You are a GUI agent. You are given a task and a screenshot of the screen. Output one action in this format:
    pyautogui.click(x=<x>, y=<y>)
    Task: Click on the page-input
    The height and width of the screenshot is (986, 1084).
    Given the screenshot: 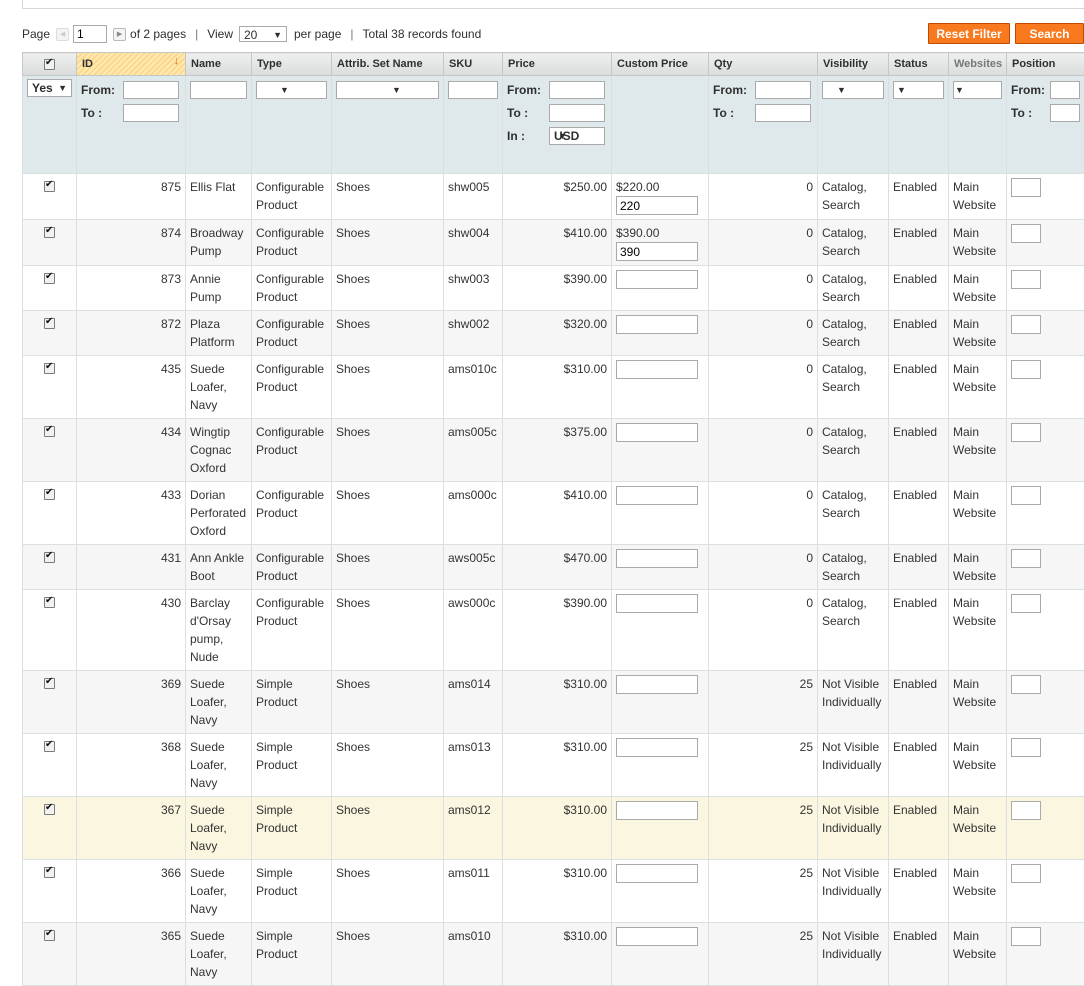 What is the action you would take?
    pyautogui.click(x=90, y=34)
    